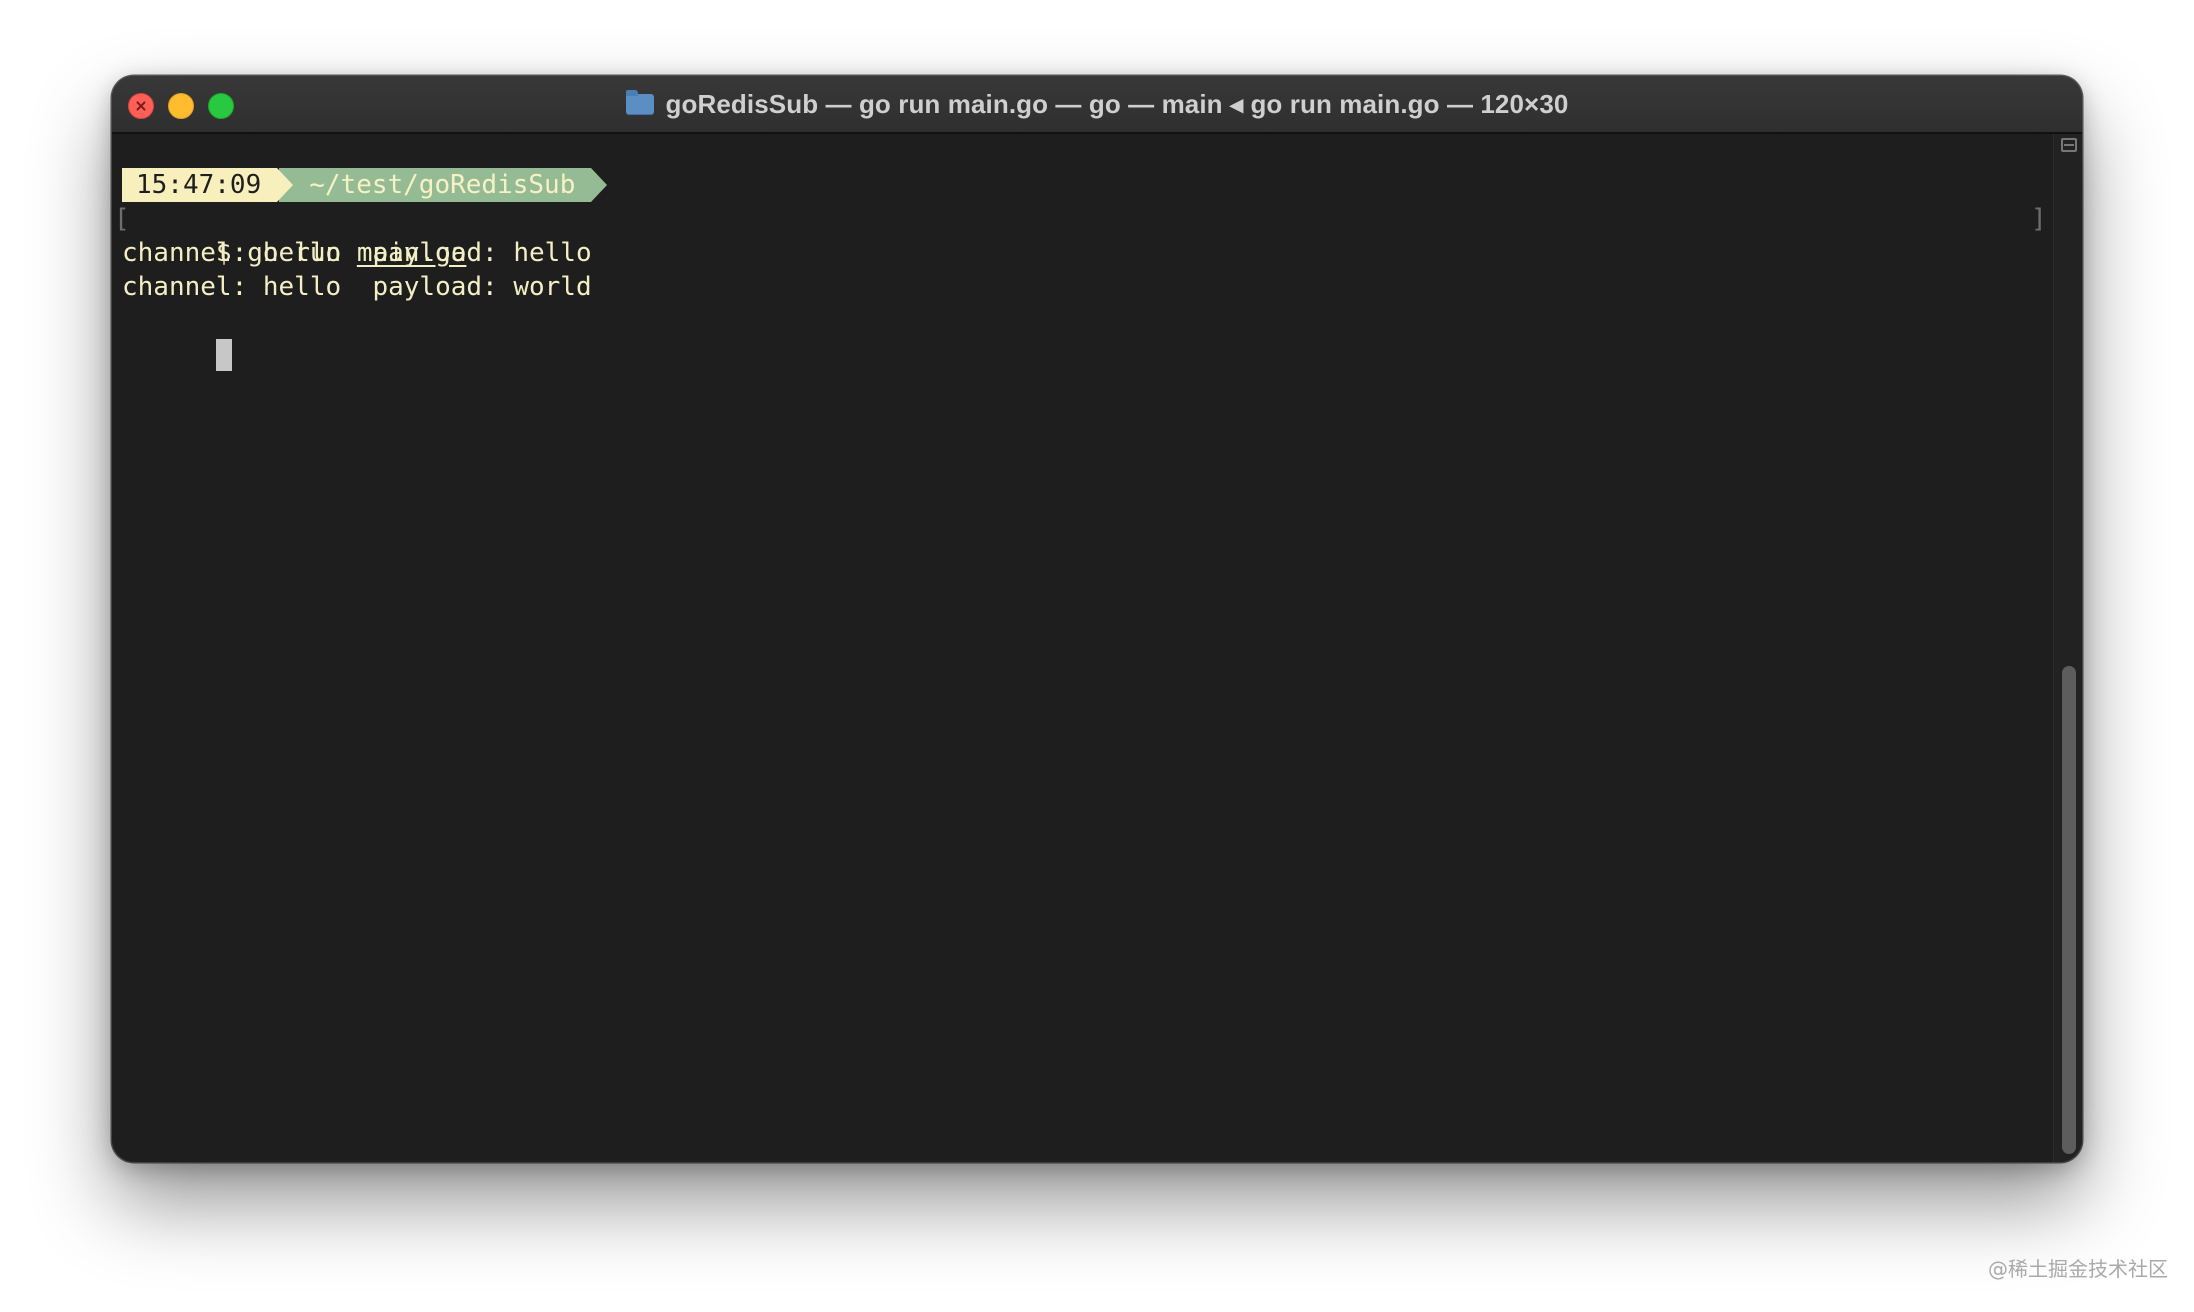 This screenshot has height=1312, width=2194. I want to click on output-line: channel: hello payload: world, so click(357, 287).